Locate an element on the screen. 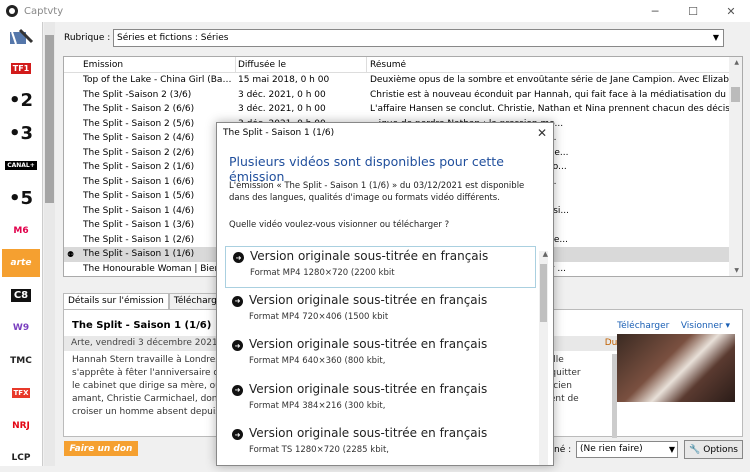 This screenshot has height=472, width=750. video-option-format: Format MP4 640×360 (800 kbit, is located at coordinates (317, 361).